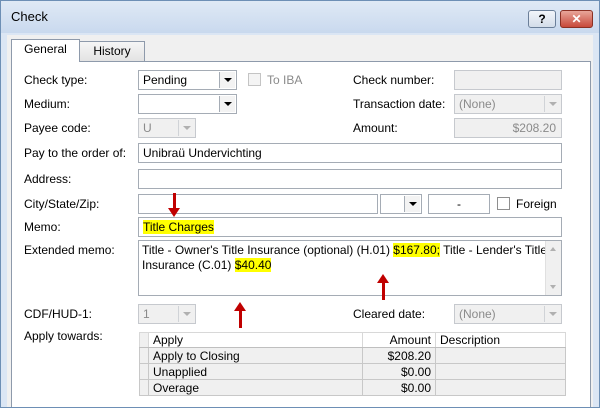 This screenshot has width=600, height=408. What do you see at coordinates (416, 250) in the screenshot?
I see `extended-memo-amount-1: $167.80;` at bounding box center [416, 250].